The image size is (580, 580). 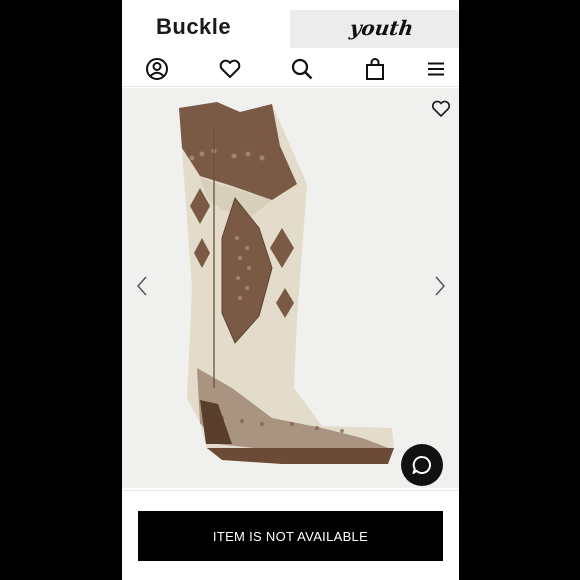 I want to click on purchase-footer: ITEM IS NOT AVAILABLE, so click(x=290, y=535).